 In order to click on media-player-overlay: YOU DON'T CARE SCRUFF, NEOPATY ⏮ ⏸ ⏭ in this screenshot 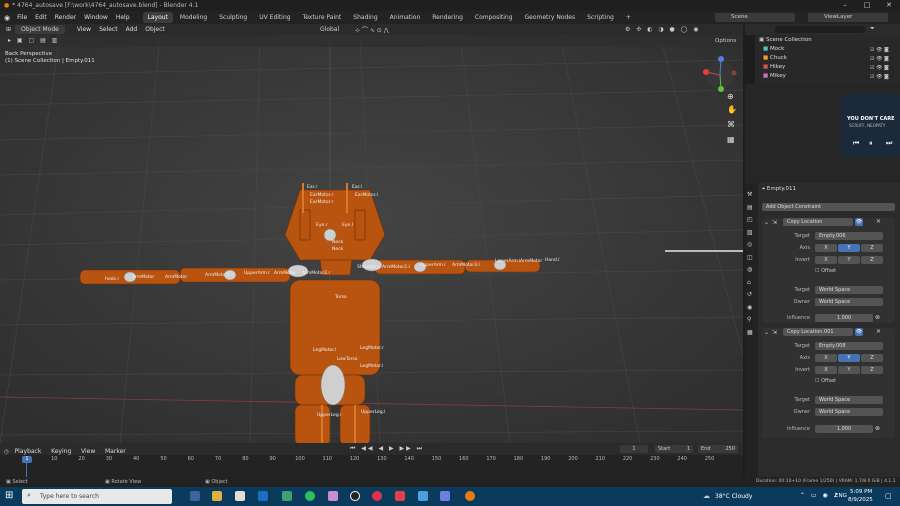, I will do `click(870, 125)`.